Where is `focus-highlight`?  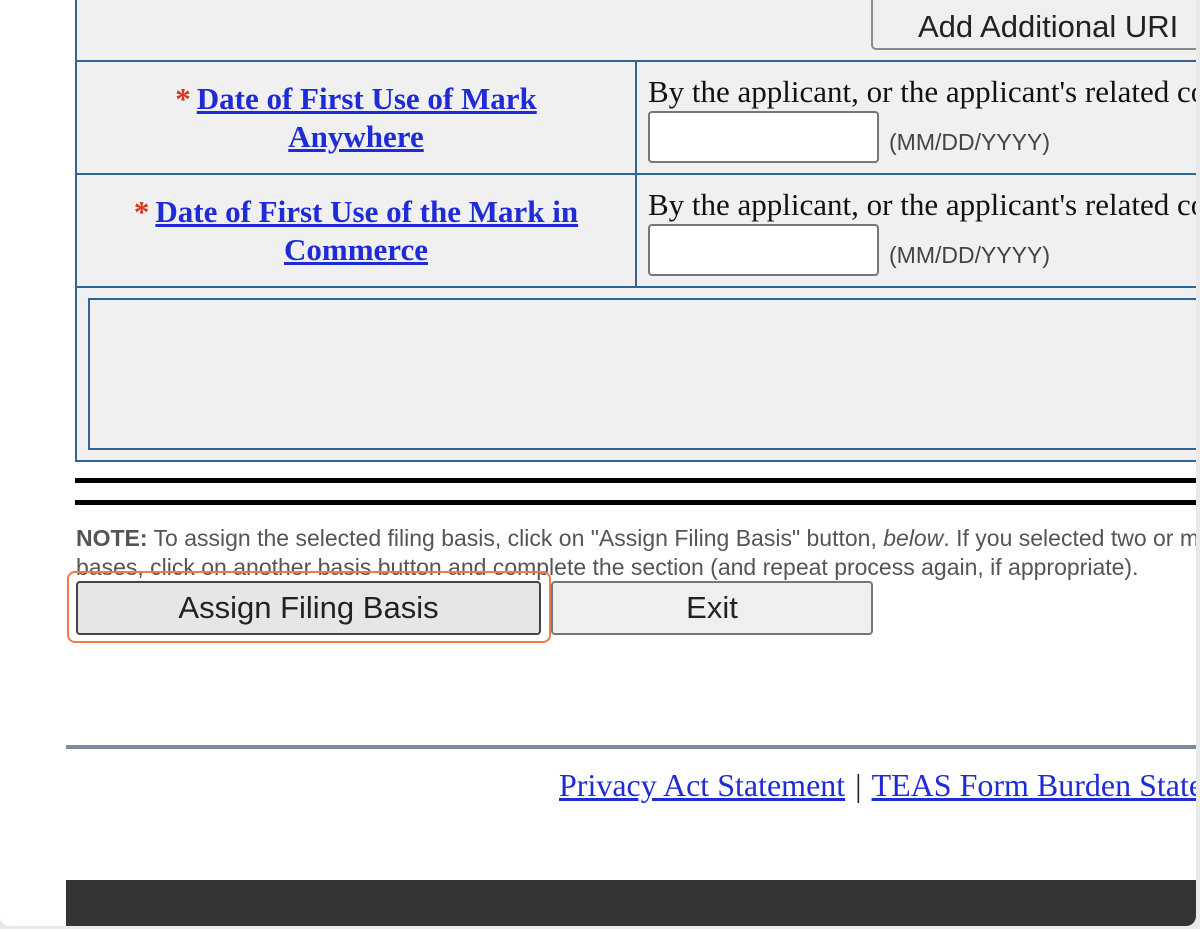
focus-highlight is located at coordinates (309, 607).